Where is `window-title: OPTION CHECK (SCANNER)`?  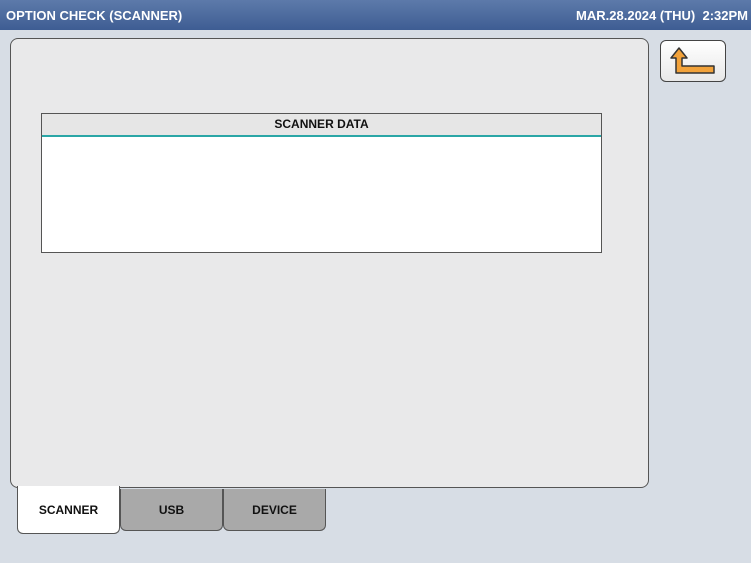 window-title: OPTION CHECK (SCANNER) is located at coordinates (94, 15).